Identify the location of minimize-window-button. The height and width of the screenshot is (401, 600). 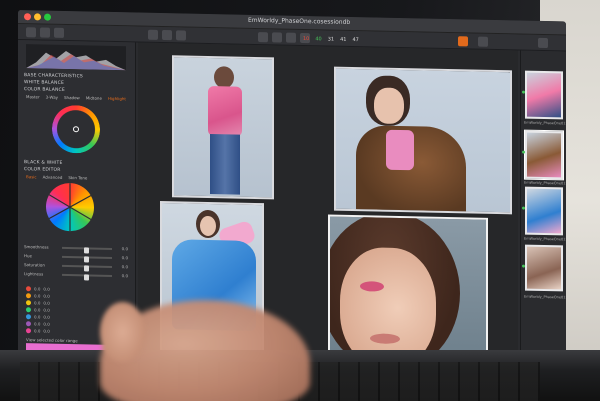
(37, 17).